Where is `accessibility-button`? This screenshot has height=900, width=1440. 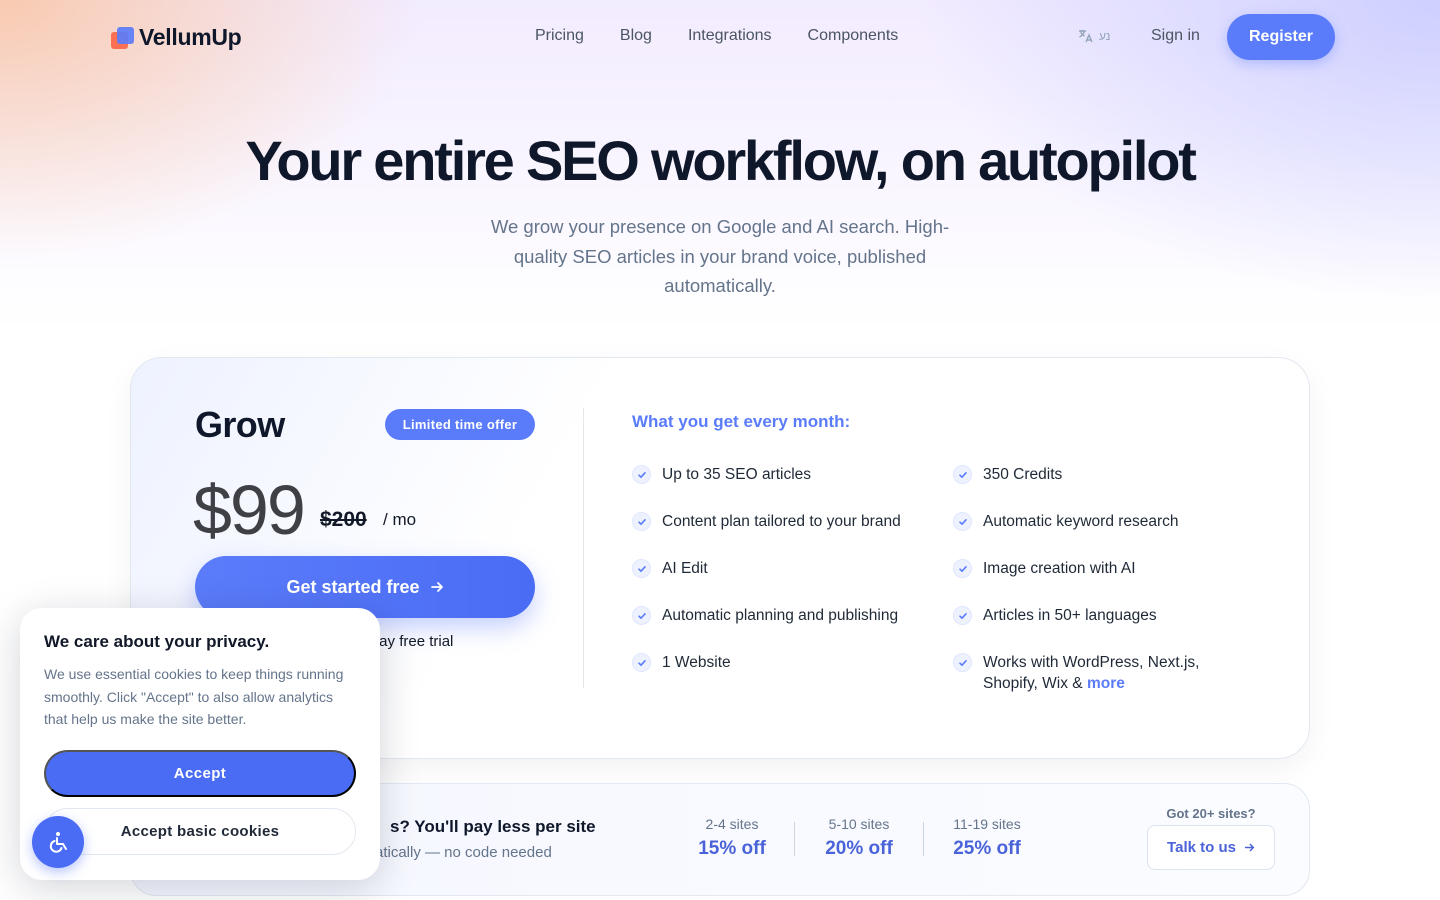 accessibility-button is located at coordinates (58, 842).